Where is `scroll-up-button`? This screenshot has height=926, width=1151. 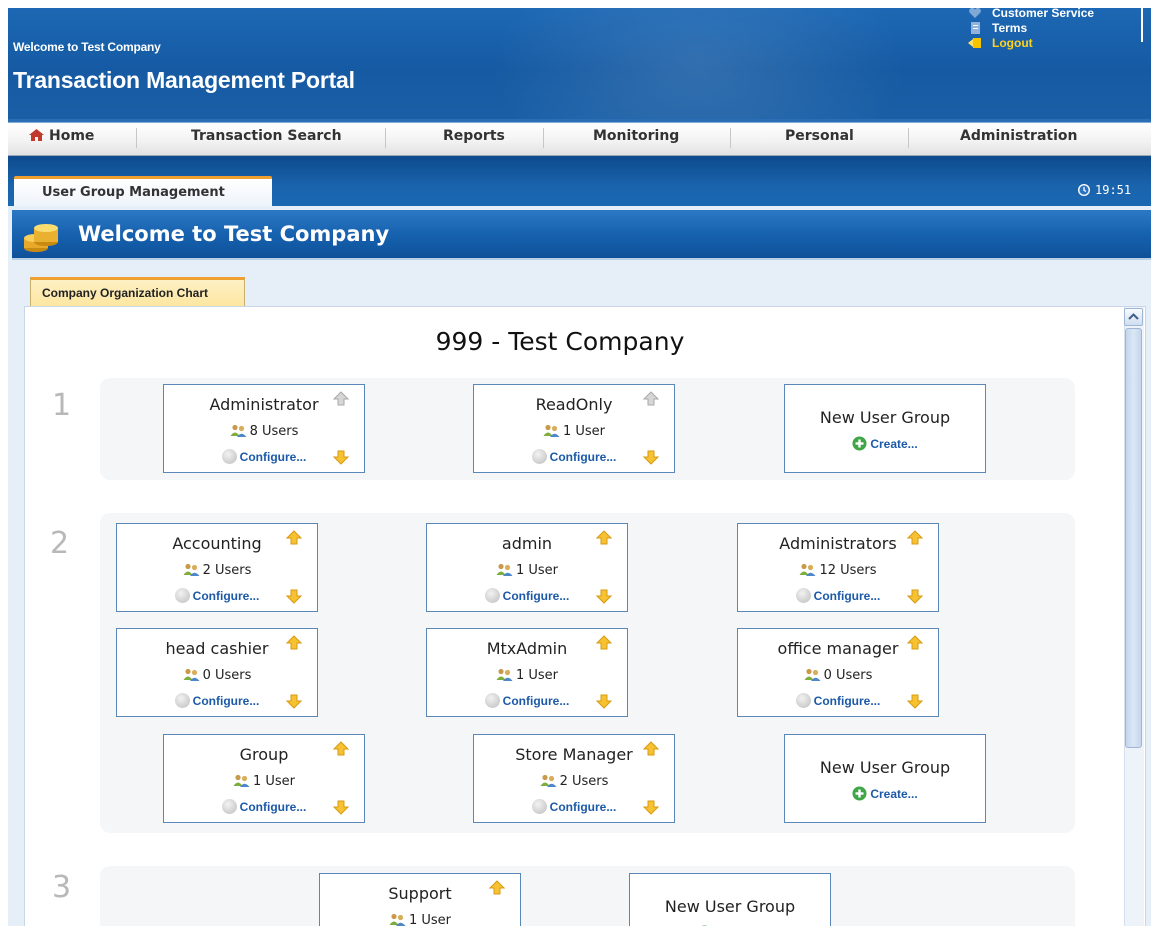
scroll-up-button is located at coordinates (1133, 317).